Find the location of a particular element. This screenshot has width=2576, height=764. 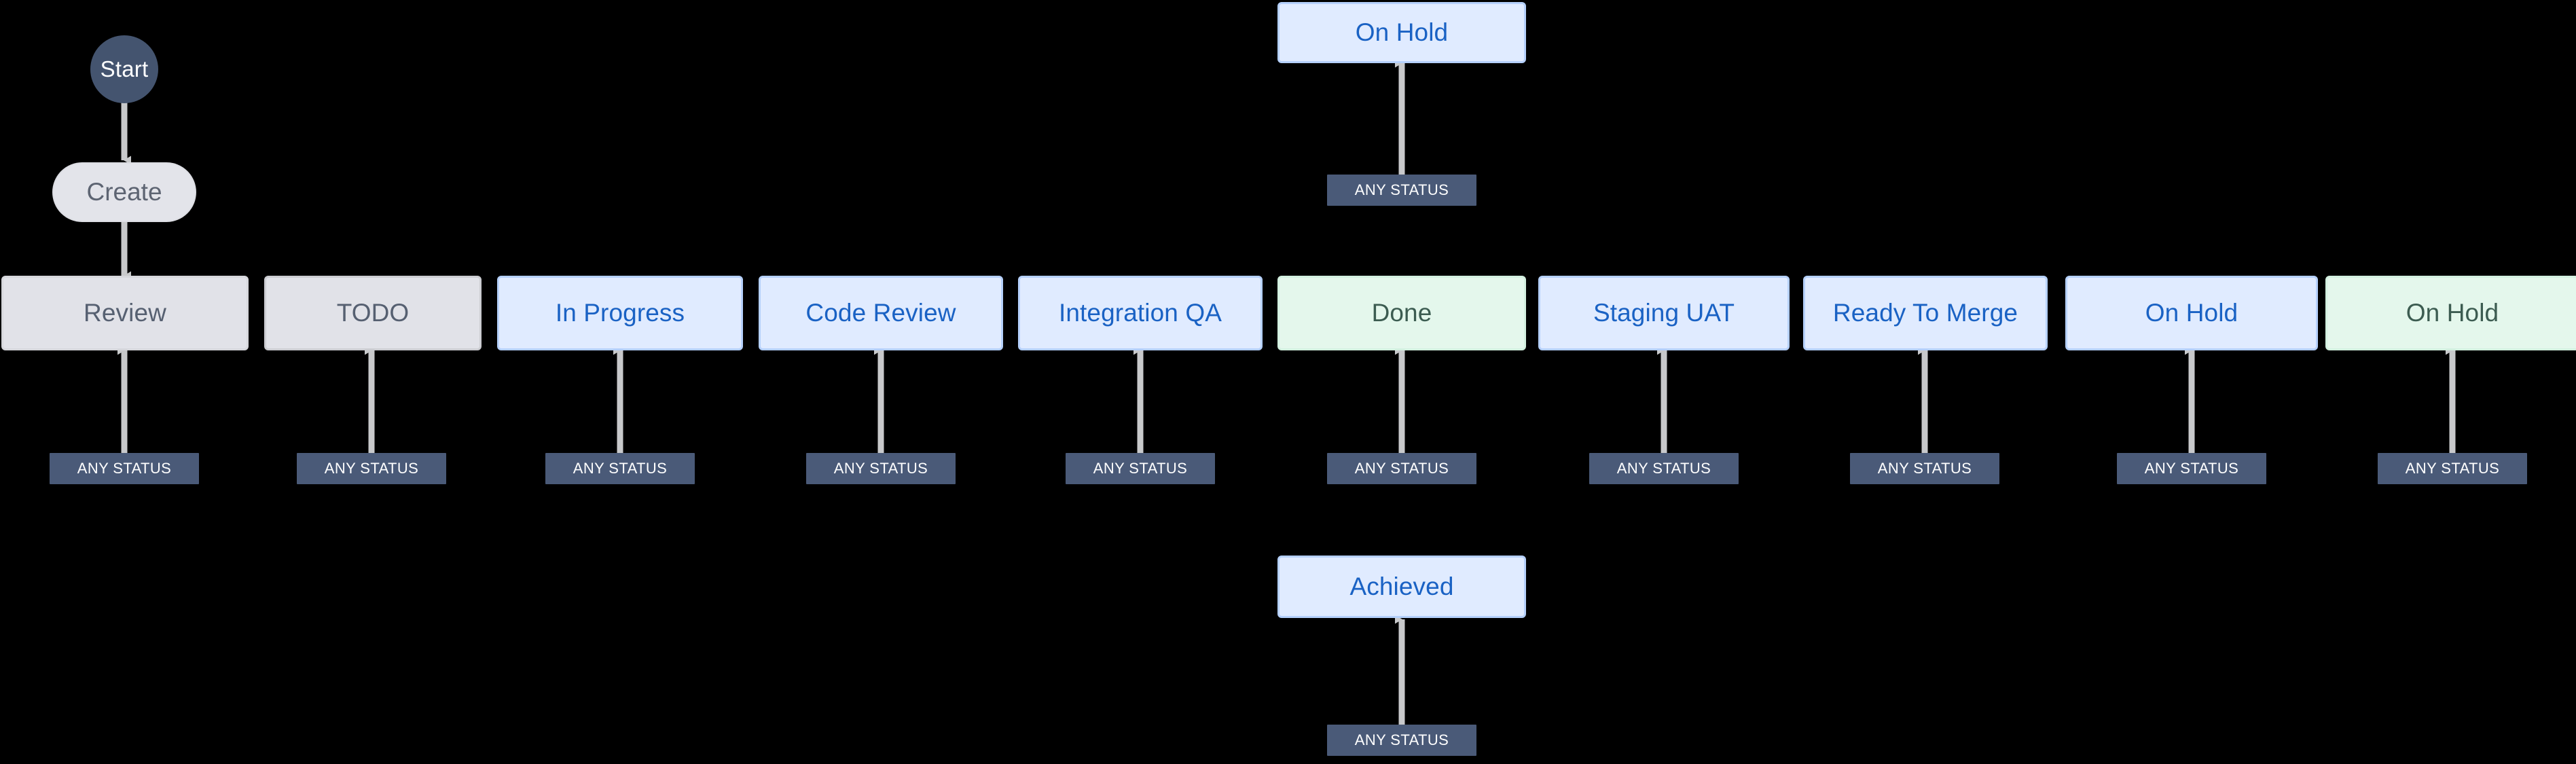

create-transition-node: Create is located at coordinates (124, 192).